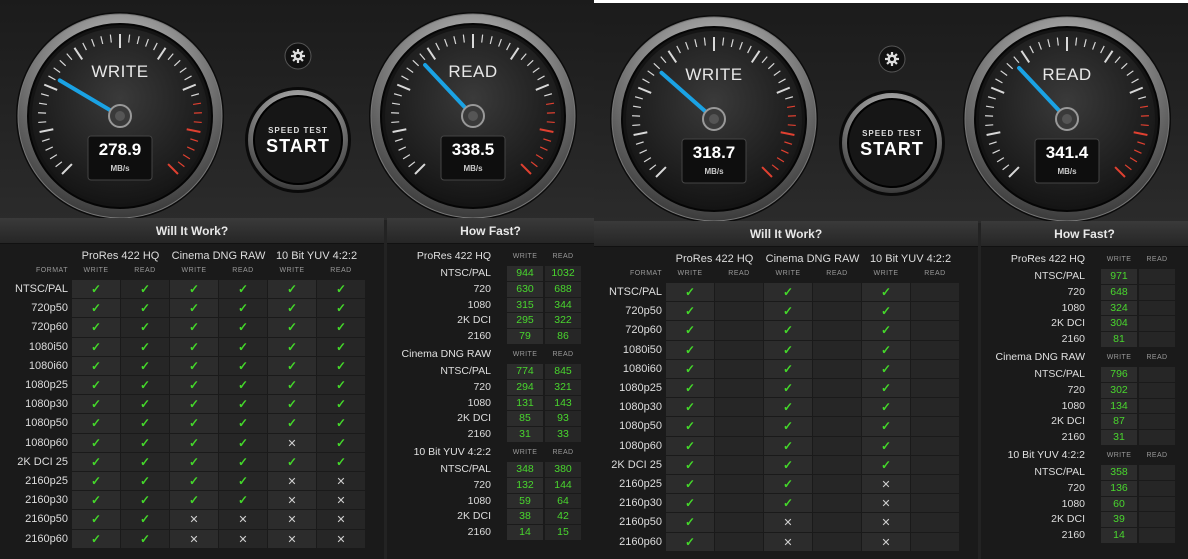  I want to click on how-fast-row-label: 1080, so click(479, 402).